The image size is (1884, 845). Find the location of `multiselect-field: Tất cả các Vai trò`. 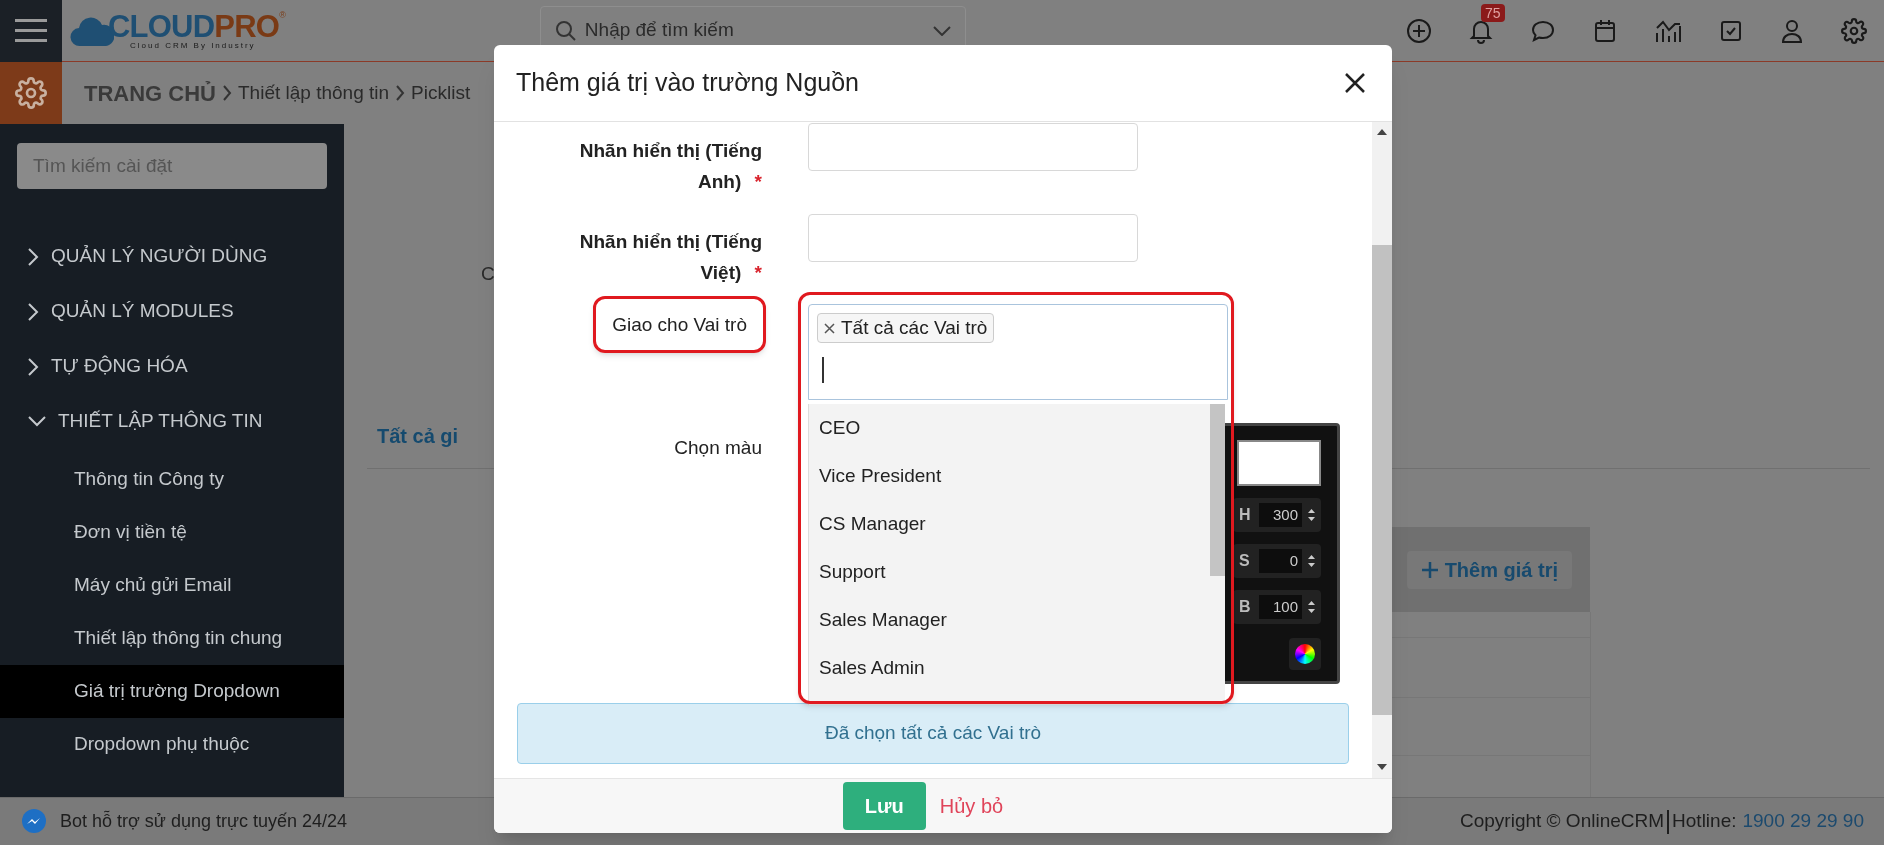

multiselect-field: Tất cả các Vai trò is located at coordinates (1018, 352).